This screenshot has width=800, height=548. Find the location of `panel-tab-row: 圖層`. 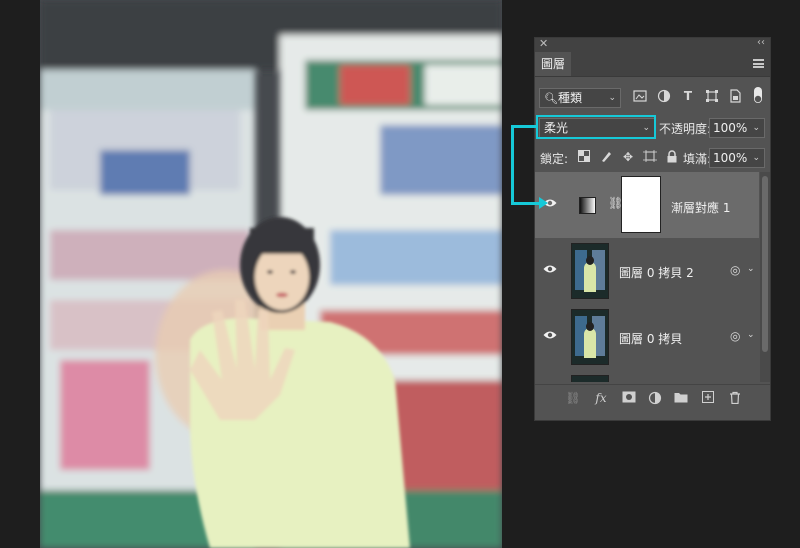

panel-tab-row: 圖層 is located at coordinates (652, 64).